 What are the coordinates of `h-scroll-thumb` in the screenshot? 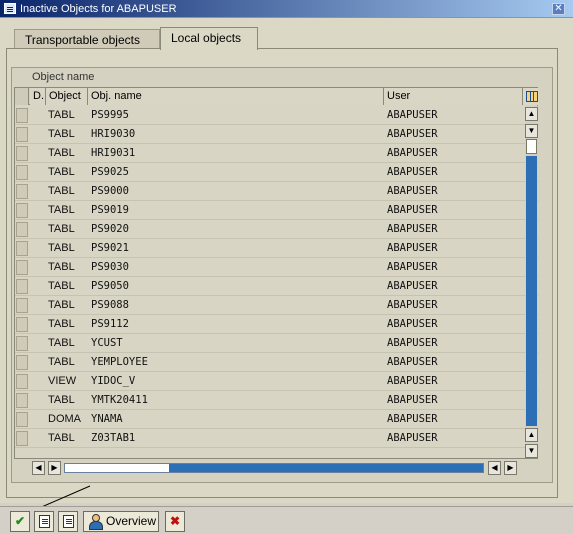 It's located at (117, 468).